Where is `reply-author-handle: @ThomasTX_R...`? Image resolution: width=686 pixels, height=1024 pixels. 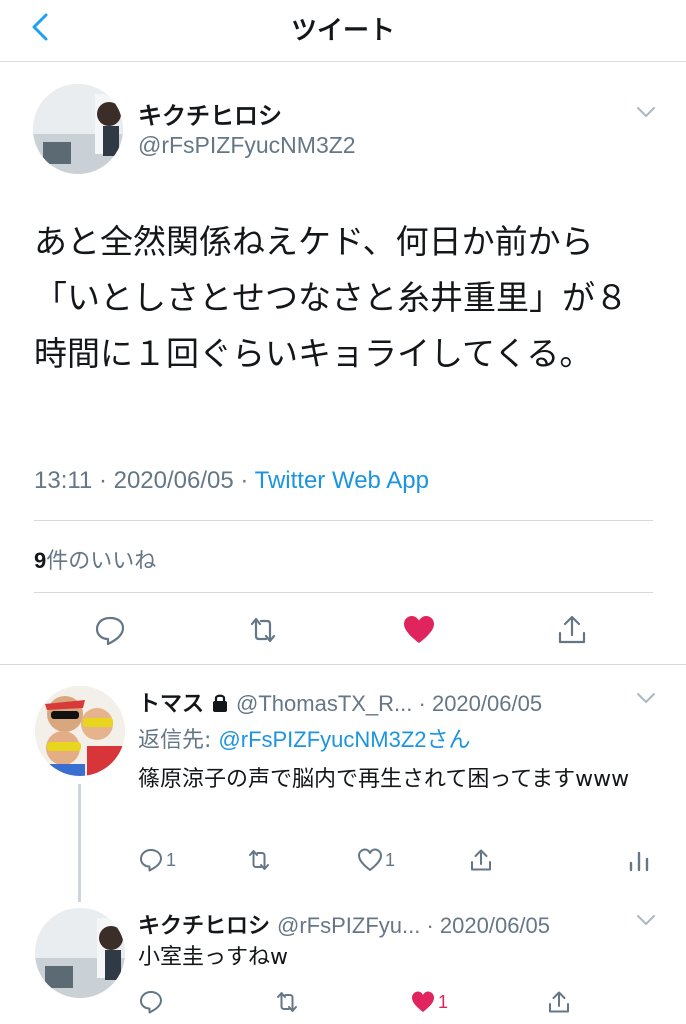 reply-author-handle: @ThomasTX_R... is located at coordinates (324, 703).